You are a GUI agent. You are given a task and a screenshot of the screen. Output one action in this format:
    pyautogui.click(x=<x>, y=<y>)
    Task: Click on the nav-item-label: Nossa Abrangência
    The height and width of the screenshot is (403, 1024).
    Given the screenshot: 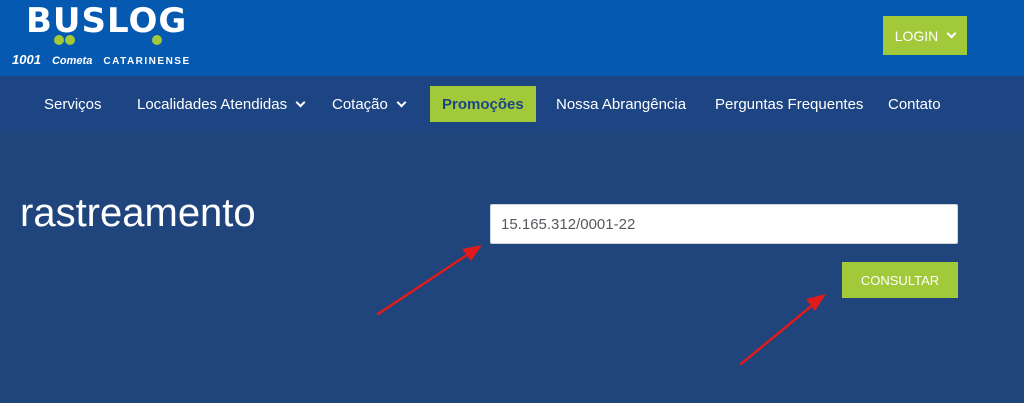 What is the action you would take?
    pyautogui.click(x=621, y=104)
    